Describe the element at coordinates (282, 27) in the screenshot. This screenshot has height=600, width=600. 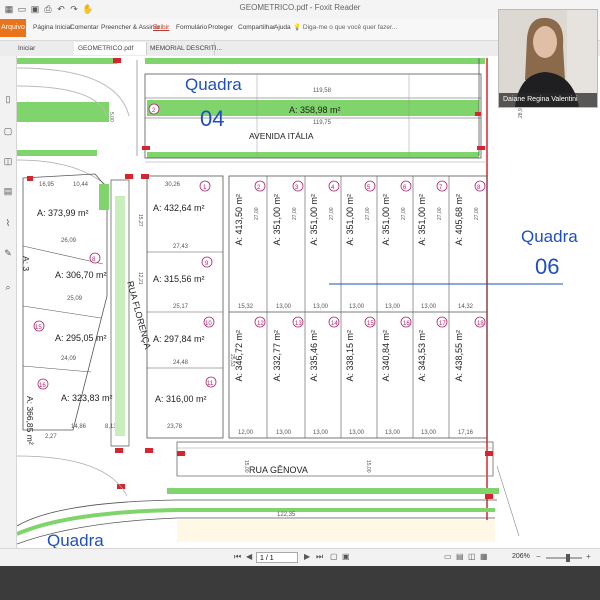
I see `menu-help: Ajuda` at that location.